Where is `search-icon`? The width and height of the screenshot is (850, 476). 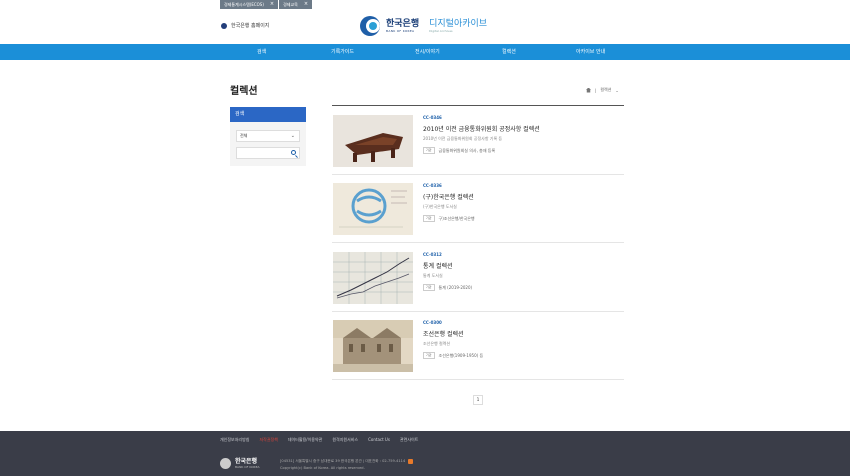
search-icon is located at coordinates (293, 152).